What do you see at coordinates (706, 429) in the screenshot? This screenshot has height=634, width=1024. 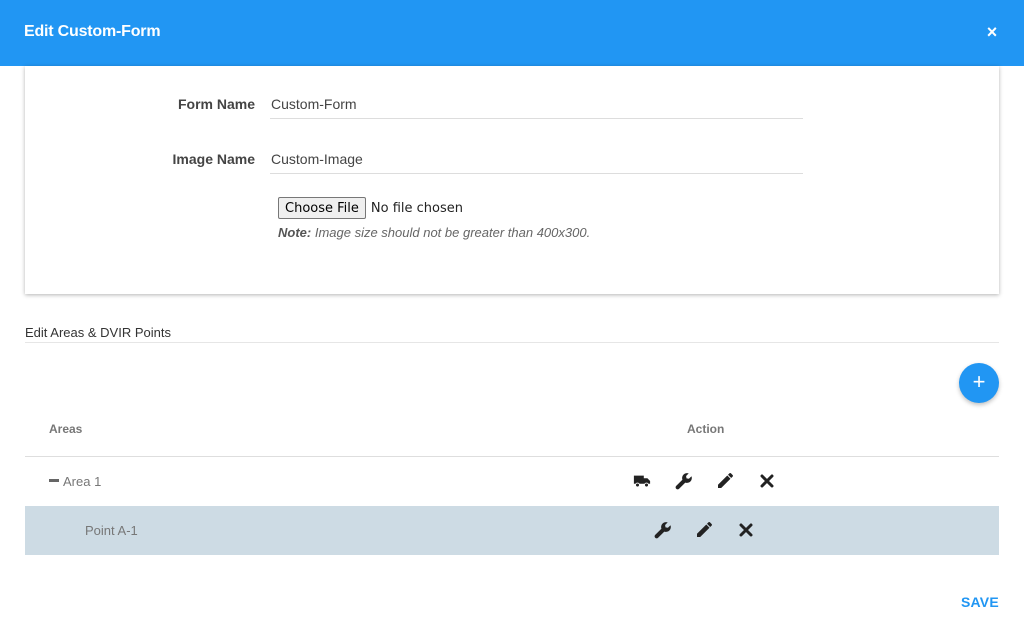 I see `column-header-action: Action` at bounding box center [706, 429].